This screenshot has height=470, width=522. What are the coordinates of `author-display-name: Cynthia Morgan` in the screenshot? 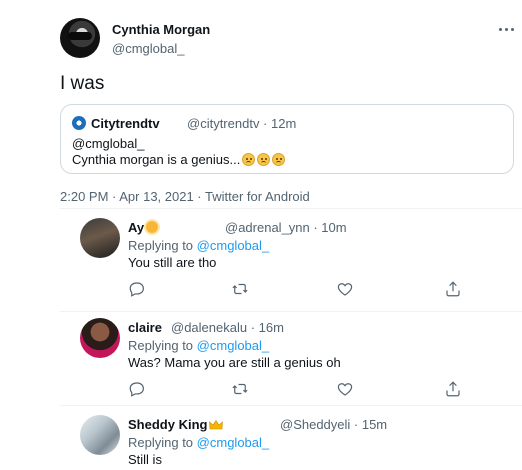 It's located at (161, 29).